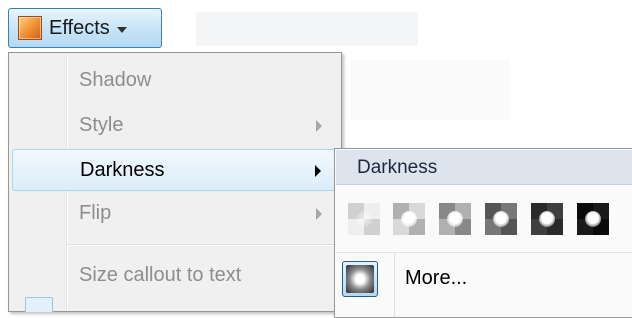 This screenshot has height=318, width=632. I want to click on background-panel-area, so click(430, 90).